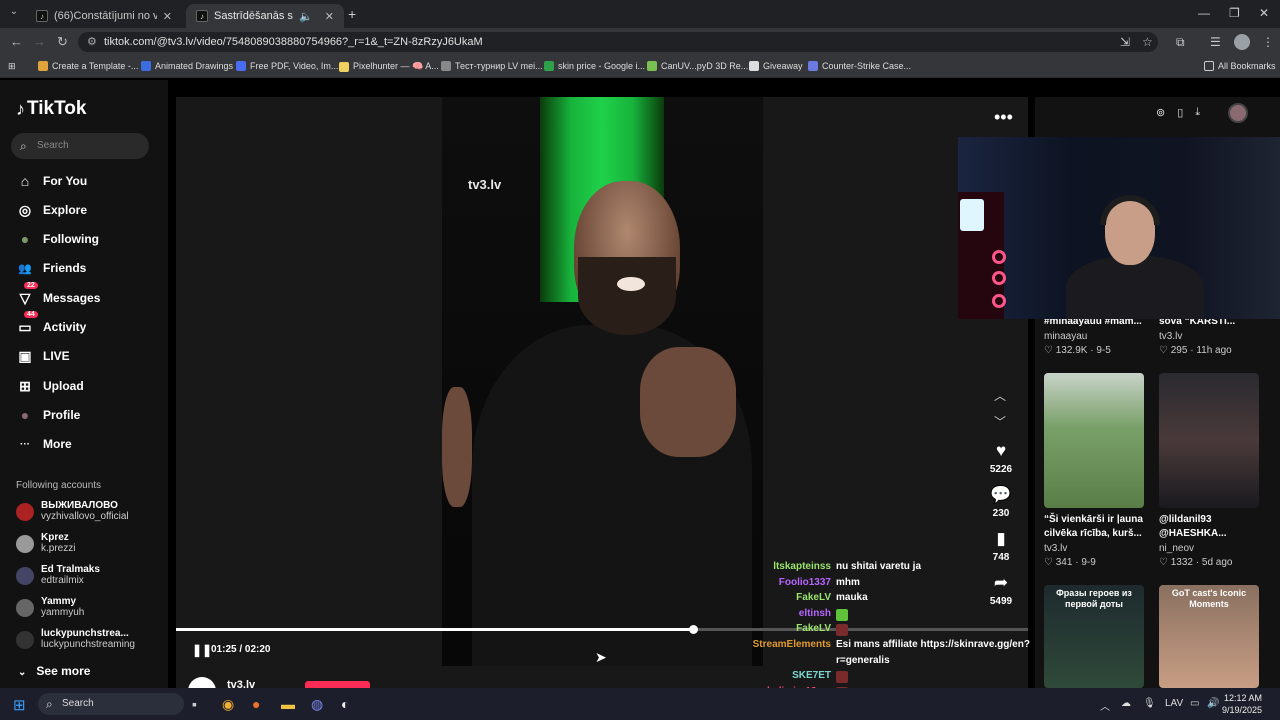 The width and height of the screenshot is (1280, 720). Describe the element at coordinates (265, 16) in the screenshot. I see `browser-tab-active: ♪ Sastrīdēšanās starp bijušajiem 🔈 ✕` at that location.